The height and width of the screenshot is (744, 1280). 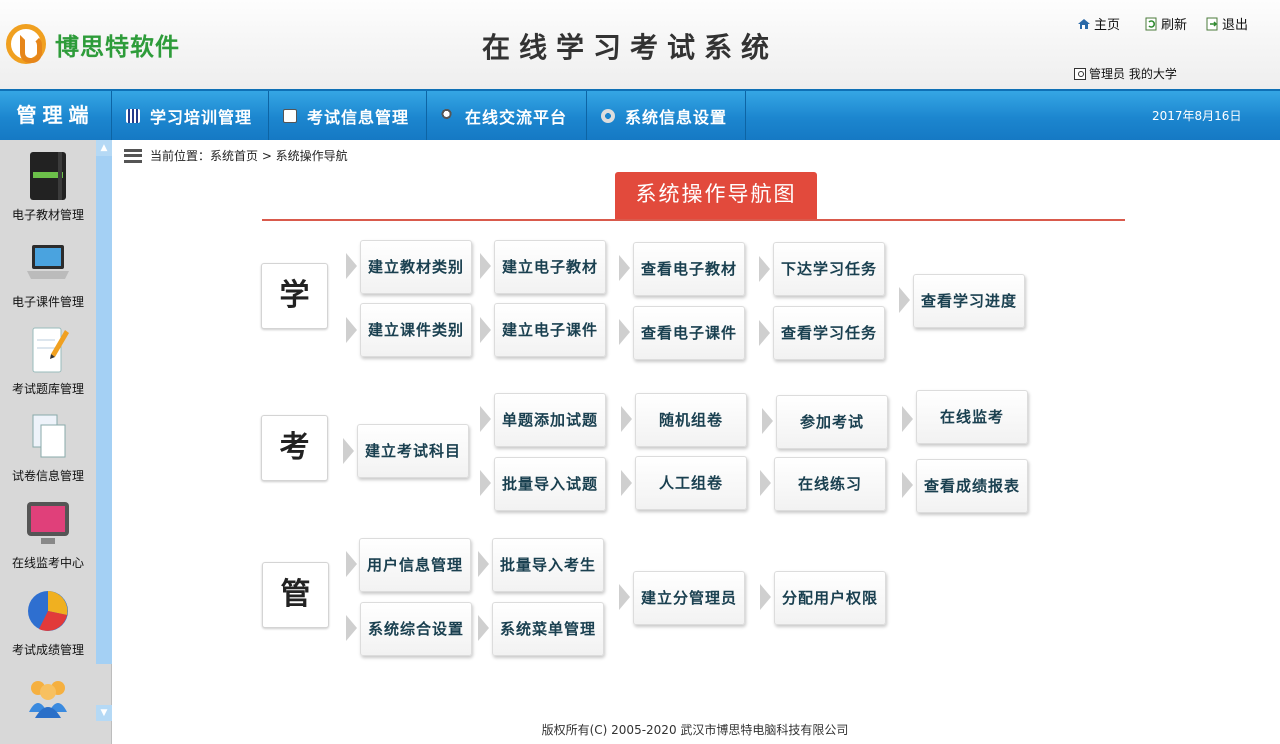 I want to click on online-proctoring-button: 在线监考, so click(x=972, y=417).